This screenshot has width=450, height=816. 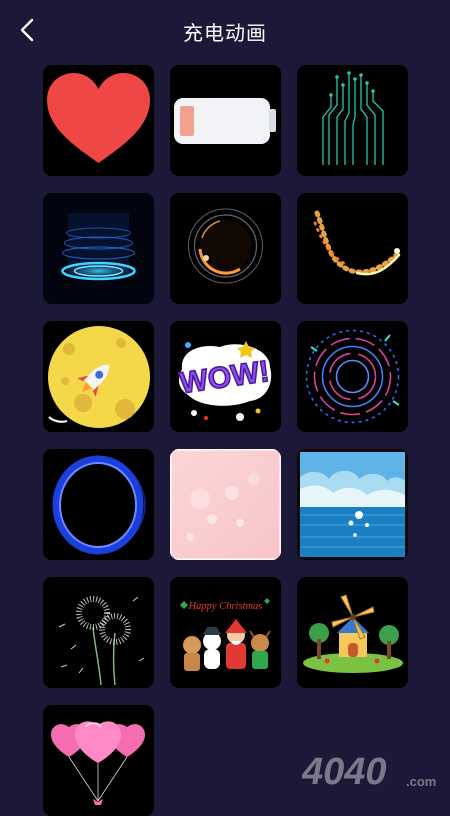 I want to click on eclipse-icon, so click(x=225, y=248).